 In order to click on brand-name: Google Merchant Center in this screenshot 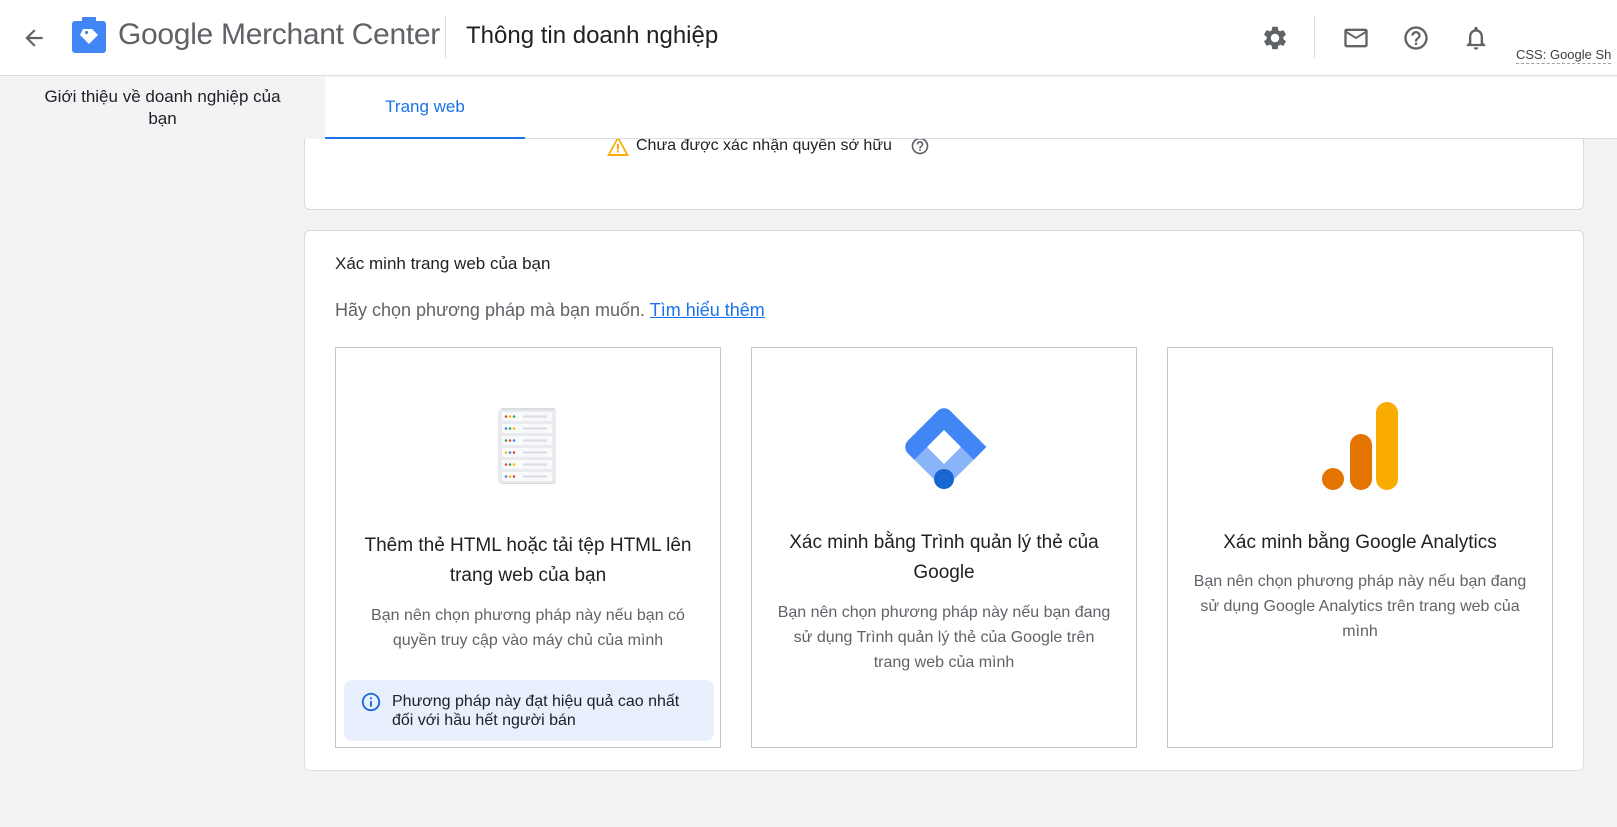, I will do `click(279, 35)`.